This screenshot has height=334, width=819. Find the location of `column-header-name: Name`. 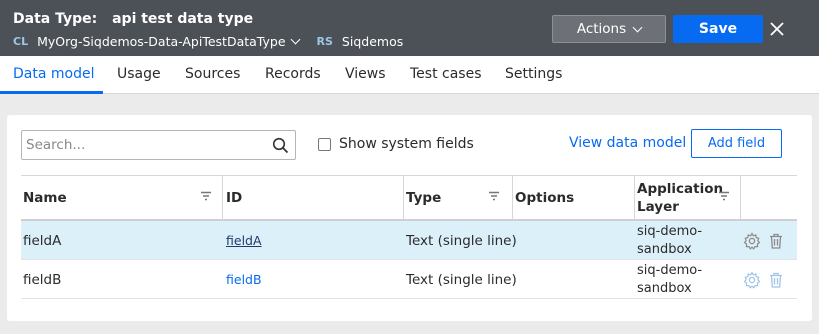

column-header-name: Name is located at coordinates (45, 198).